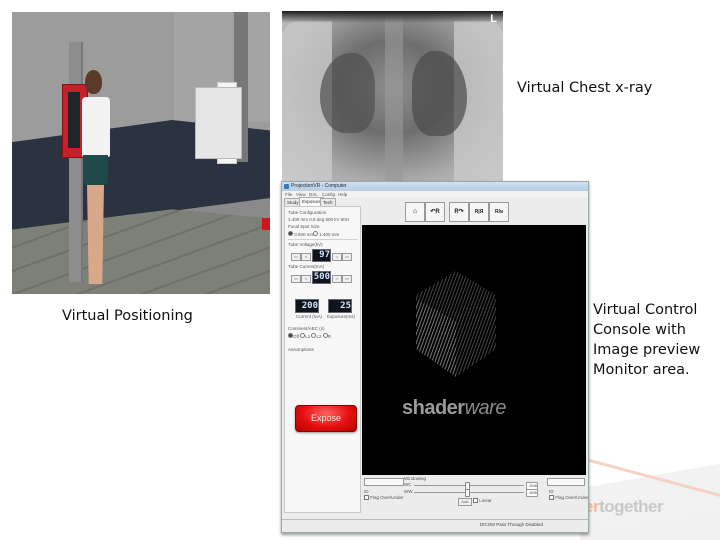 The height and width of the screenshot is (540, 720). What do you see at coordinates (95, 170) in the screenshot?
I see `patient-shorts` at bounding box center [95, 170].